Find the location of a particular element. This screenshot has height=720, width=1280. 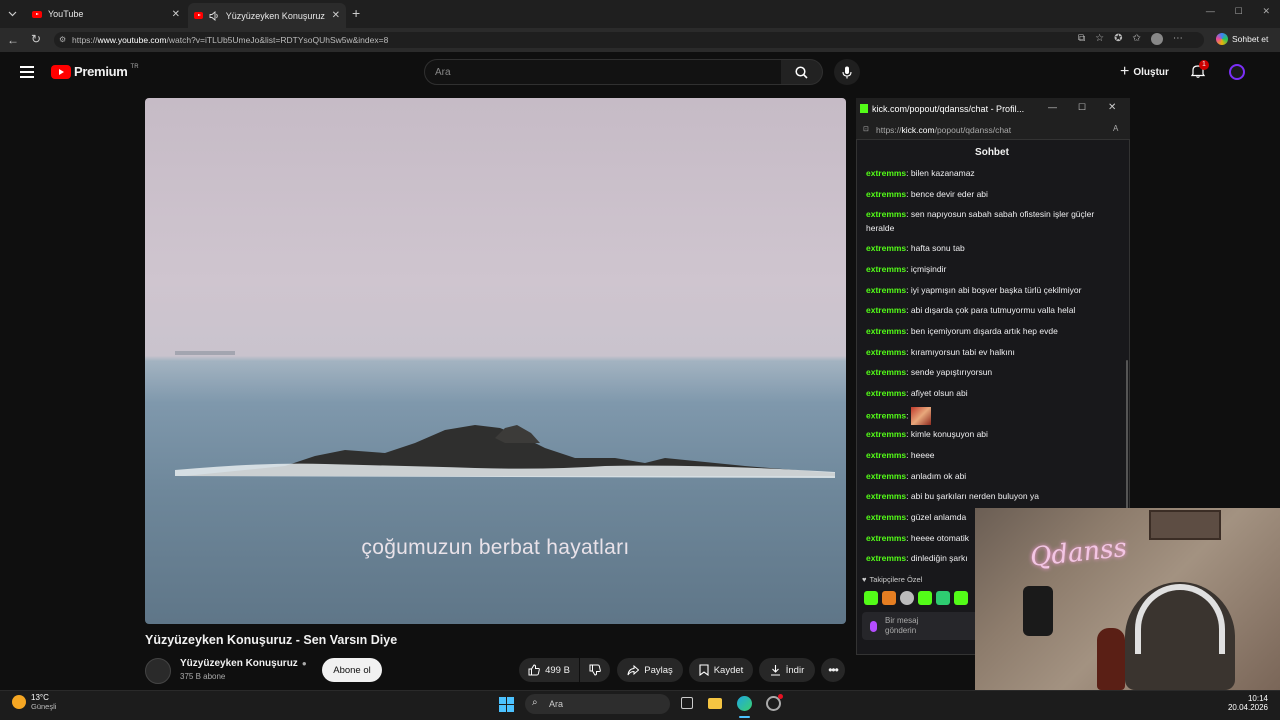

speaker-icon is located at coordinates (214, 15).